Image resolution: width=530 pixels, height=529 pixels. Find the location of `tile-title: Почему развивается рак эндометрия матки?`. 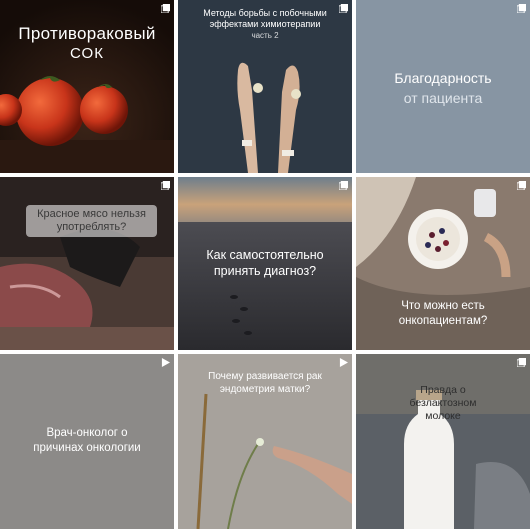

tile-title: Почему развивается рак эндометрия матки? is located at coordinates (265, 383).